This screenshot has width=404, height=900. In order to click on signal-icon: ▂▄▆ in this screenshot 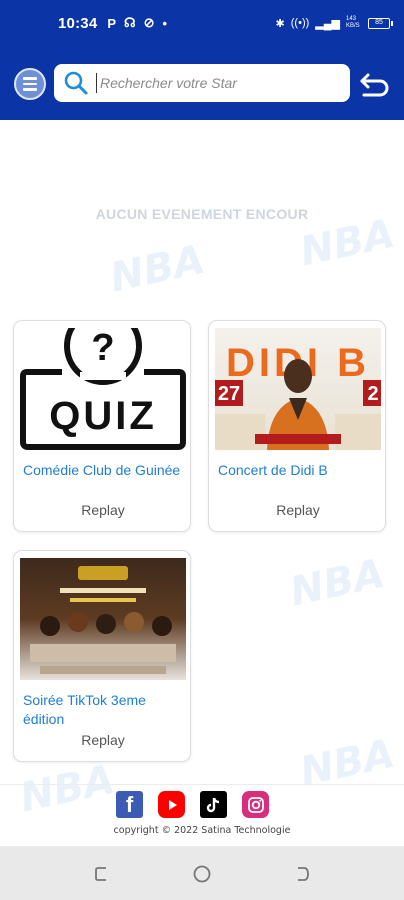, I will do `click(327, 23)`.